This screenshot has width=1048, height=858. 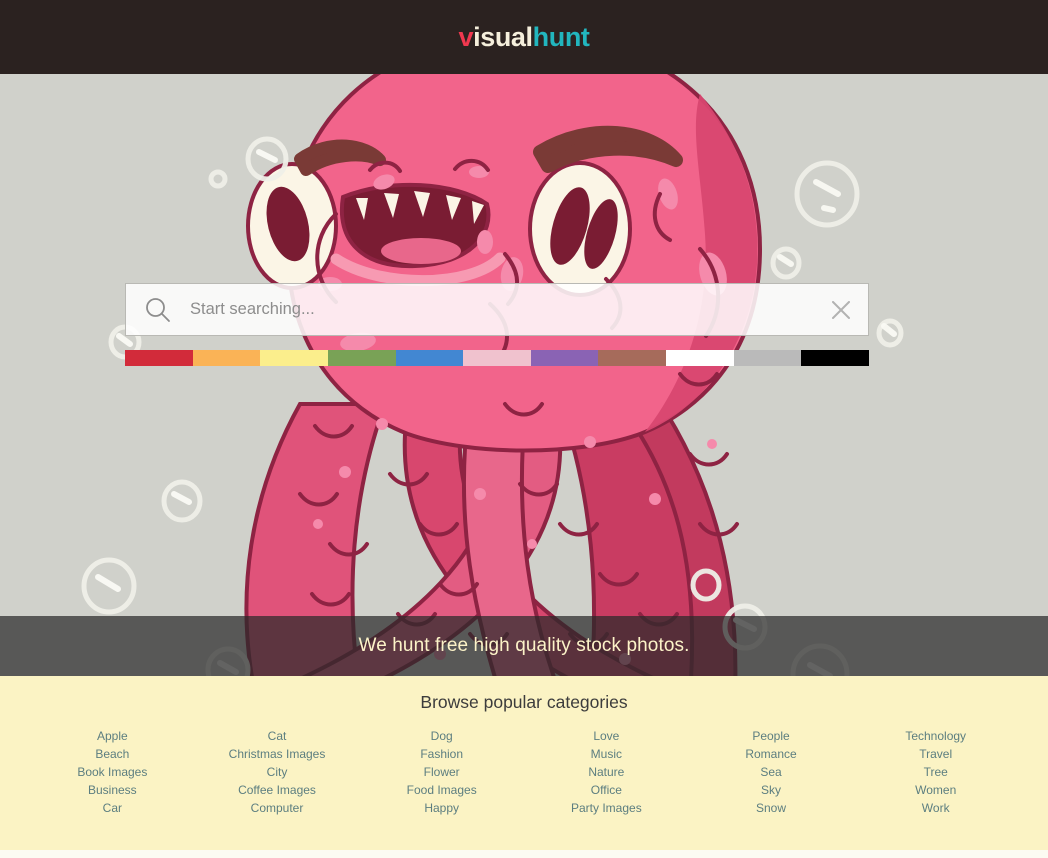 I want to click on search-input, so click(x=510, y=309).